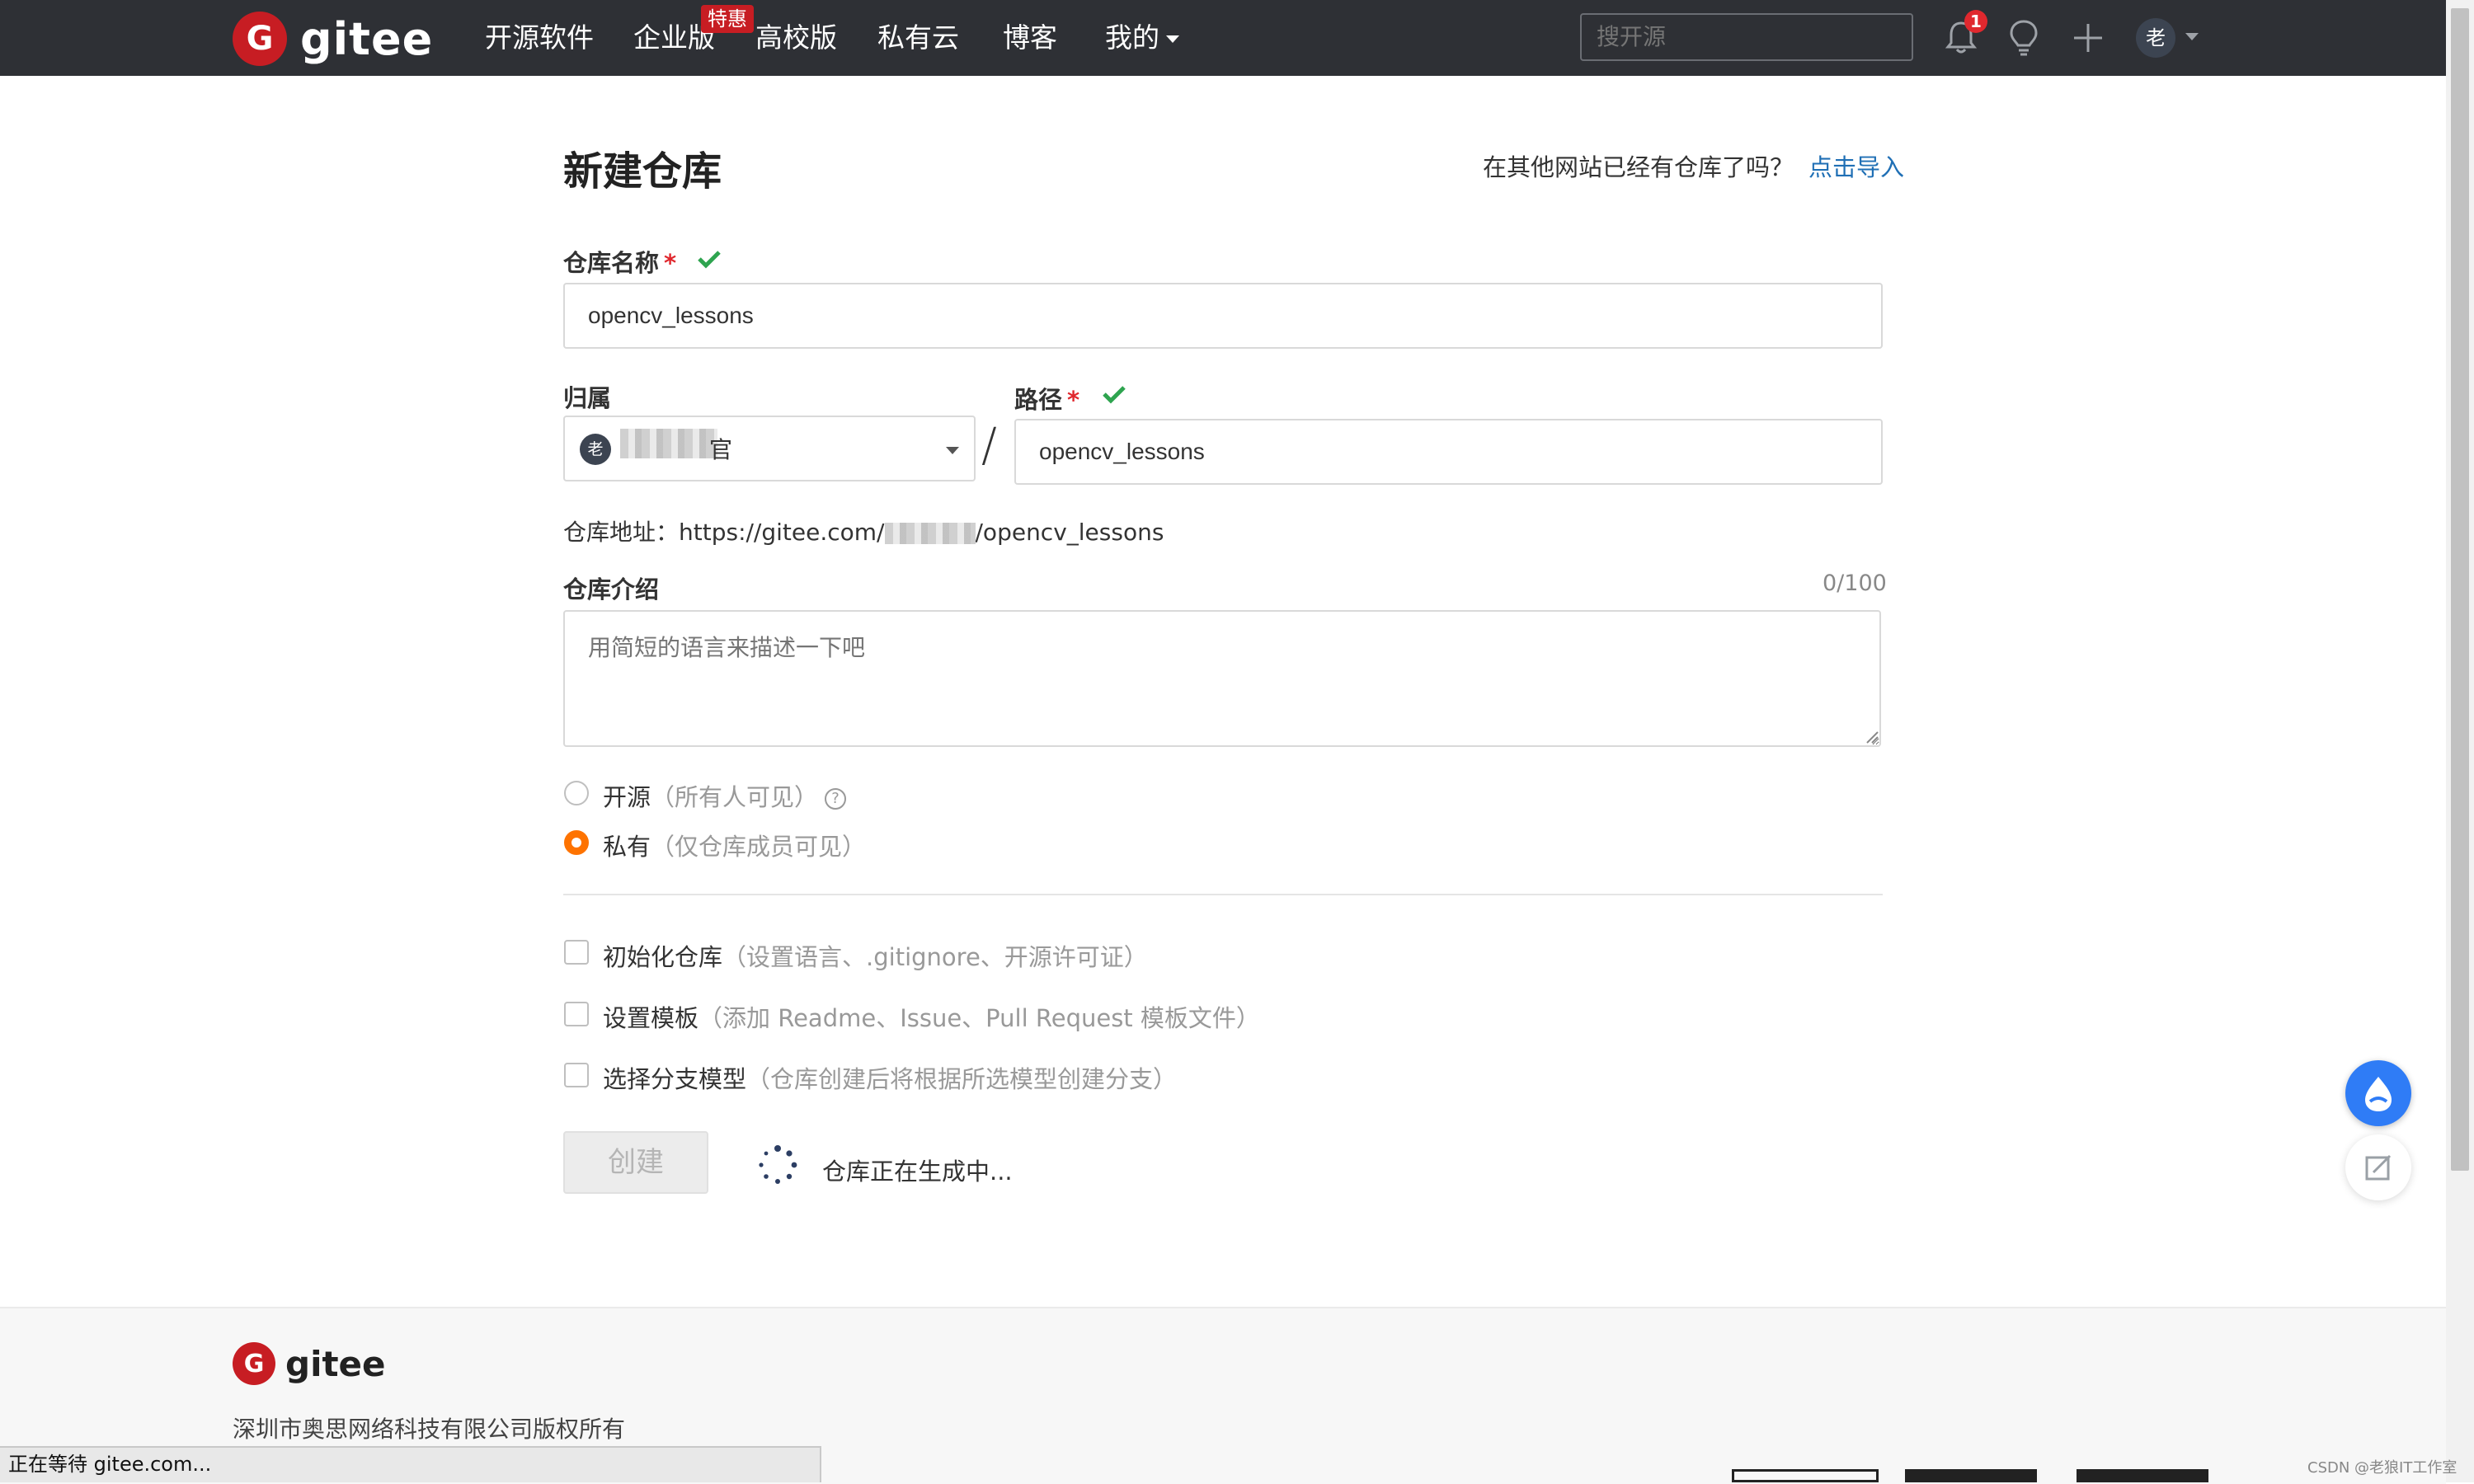  I want to click on radio-public-label: 开源（所有人可见）?, so click(725, 796).